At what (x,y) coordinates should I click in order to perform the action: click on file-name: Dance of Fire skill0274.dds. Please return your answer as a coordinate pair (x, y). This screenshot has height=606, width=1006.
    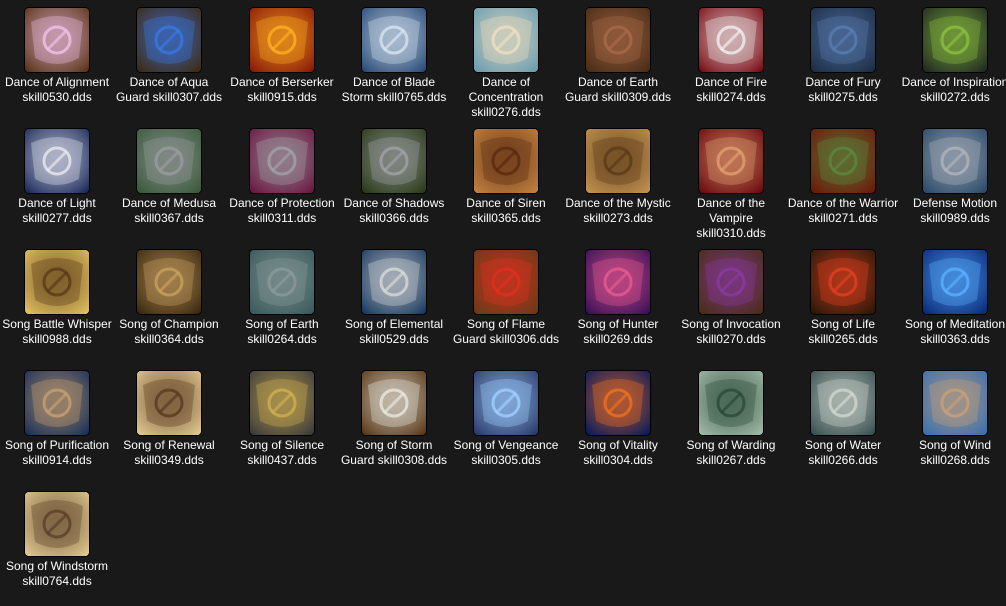
    Looking at the image, I should click on (731, 89).